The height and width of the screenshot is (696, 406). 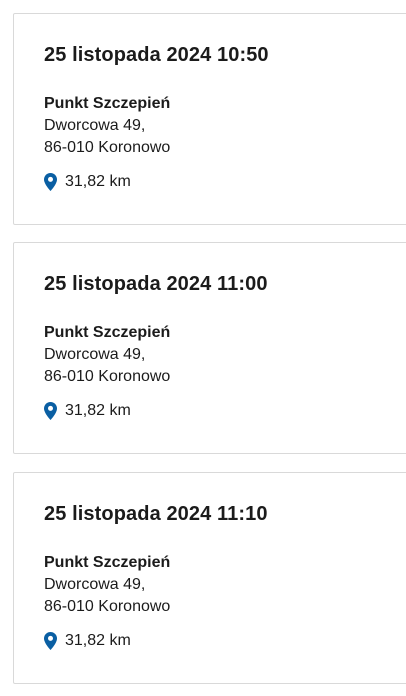 I want to click on slot-datetime: 25 listopada 2024 11:00, so click(x=156, y=284).